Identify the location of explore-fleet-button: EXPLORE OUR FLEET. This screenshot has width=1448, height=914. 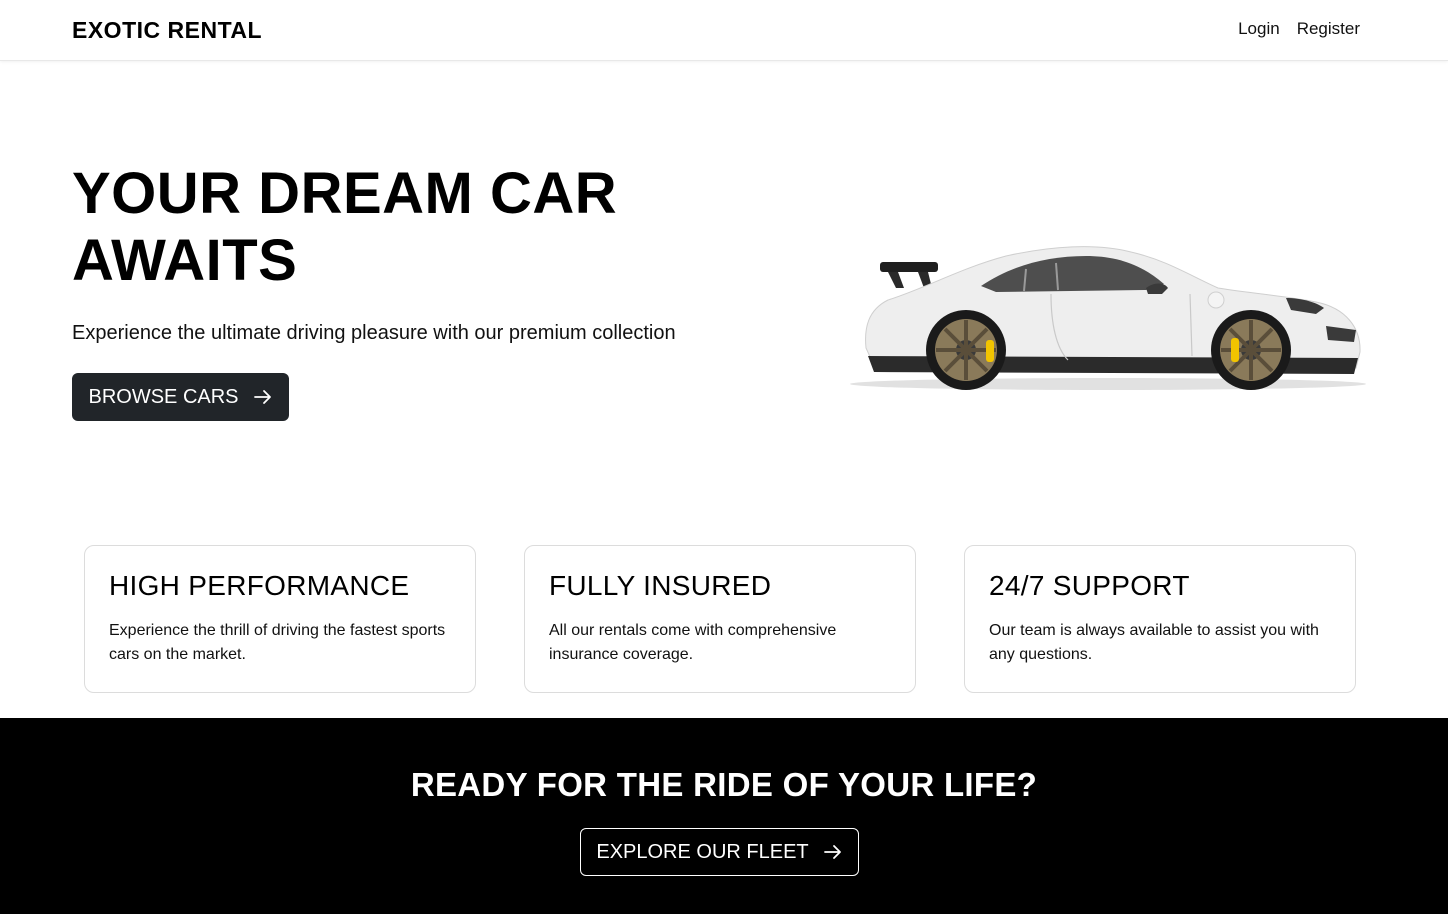
(719, 852).